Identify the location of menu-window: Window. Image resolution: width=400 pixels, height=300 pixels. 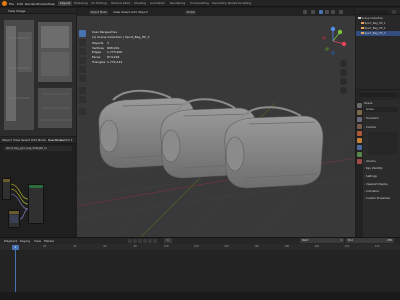
(42, 4).